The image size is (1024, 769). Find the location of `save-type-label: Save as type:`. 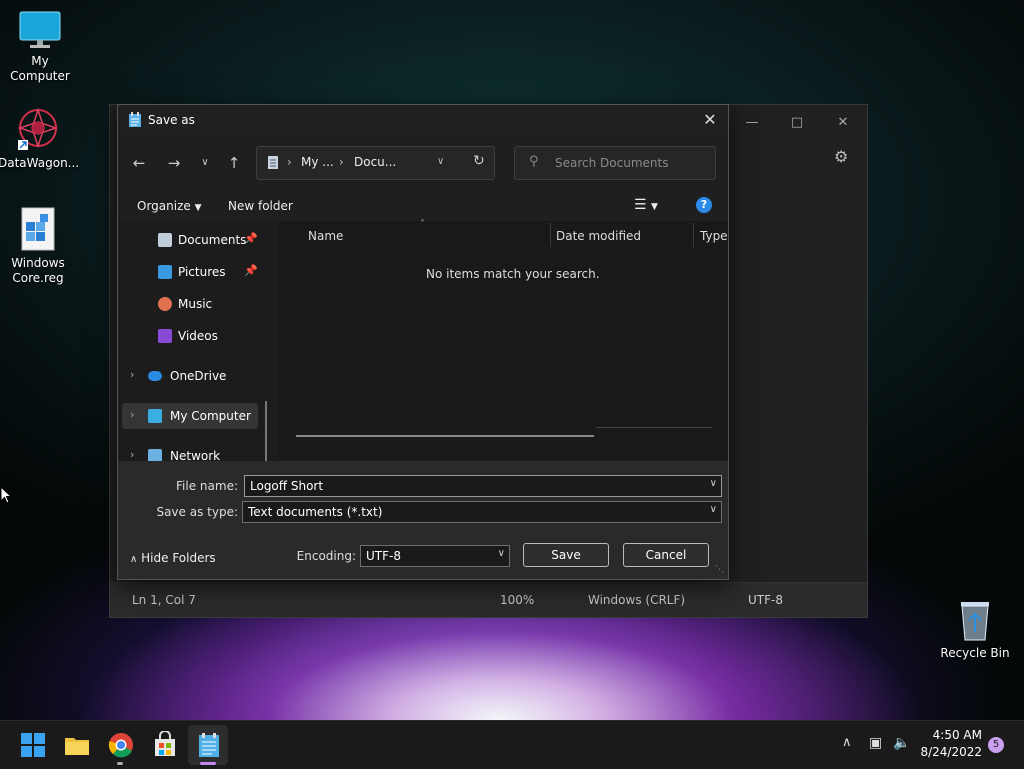

save-type-label: Save as type: is located at coordinates (197, 512).